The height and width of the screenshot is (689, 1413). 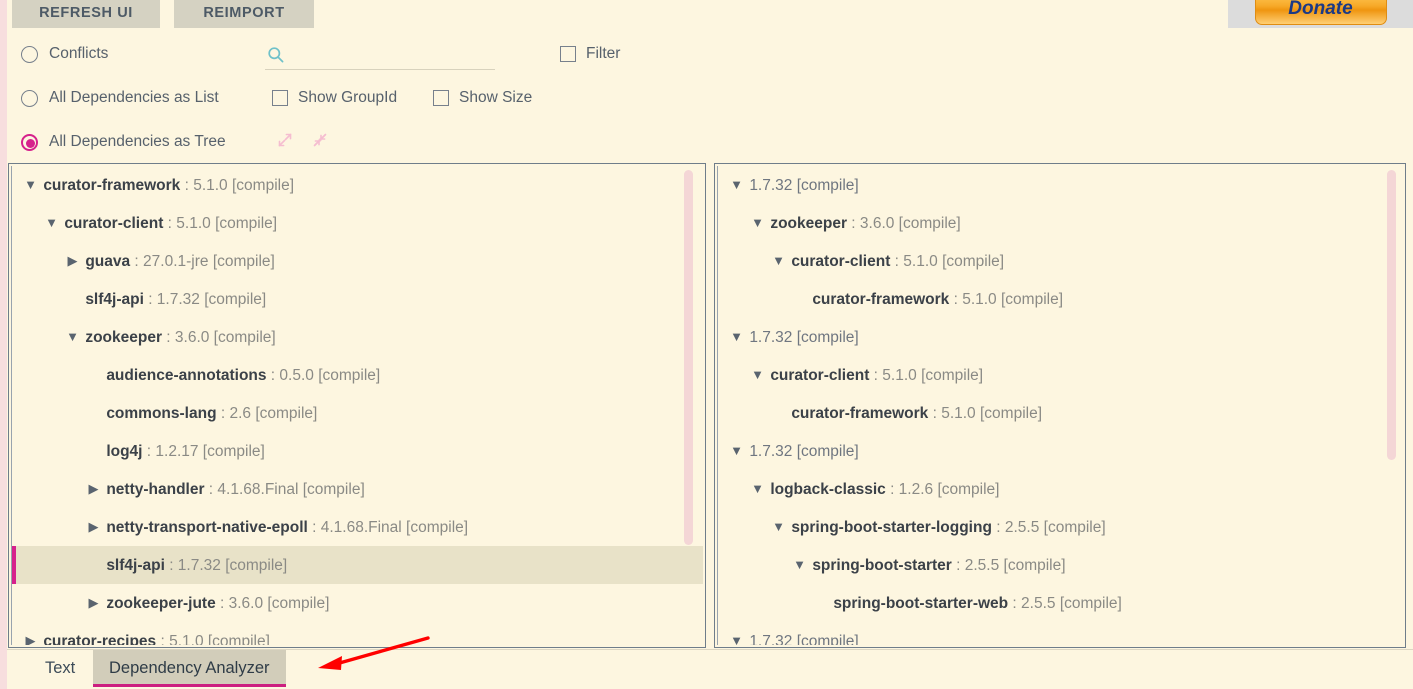 I want to click on dependency-tree-scrollbar, so click(x=688, y=357).